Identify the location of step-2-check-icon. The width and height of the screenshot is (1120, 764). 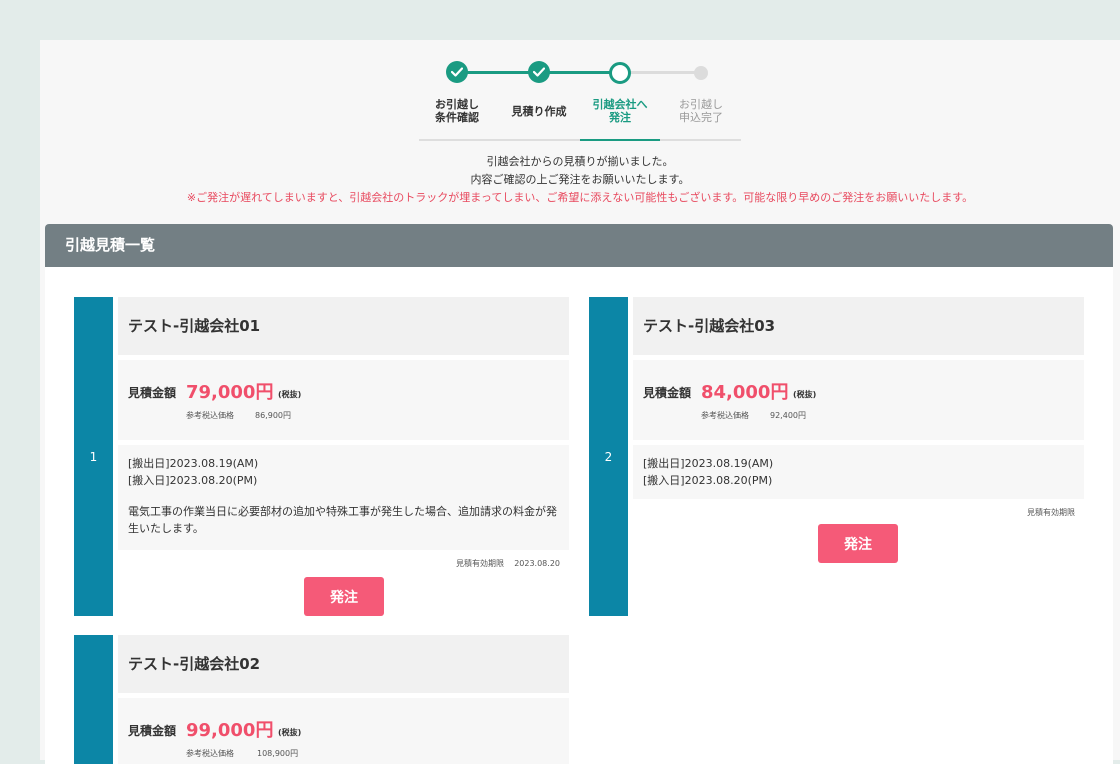
(539, 72).